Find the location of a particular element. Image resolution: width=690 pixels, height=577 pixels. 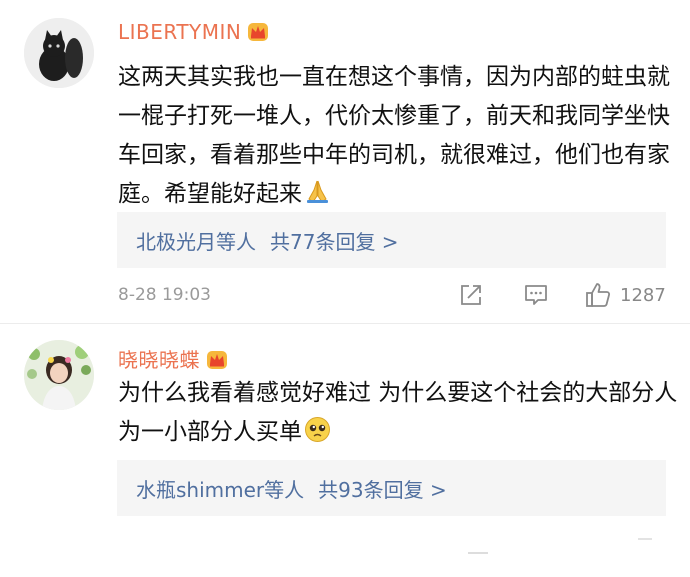

username: 晓晓晓蝶 is located at coordinates (173, 358).